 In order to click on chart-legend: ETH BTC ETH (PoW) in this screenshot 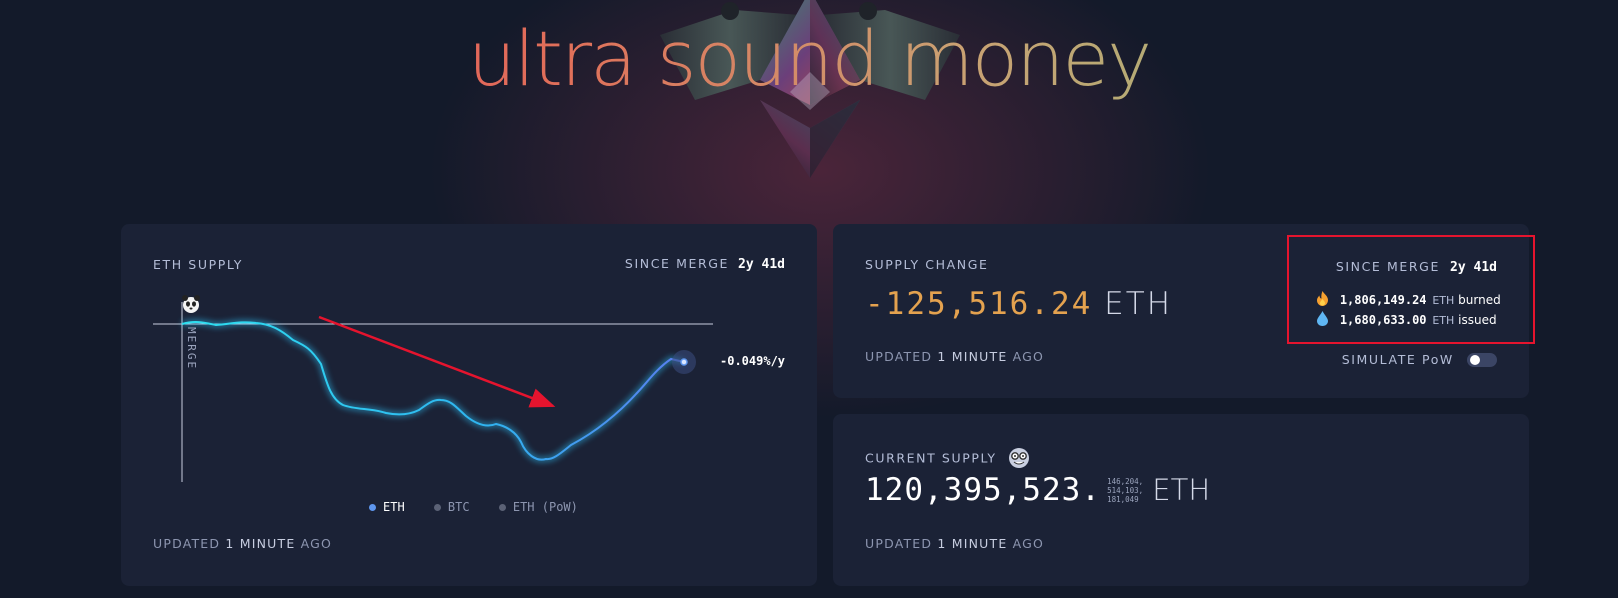, I will do `click(473, 507)`.